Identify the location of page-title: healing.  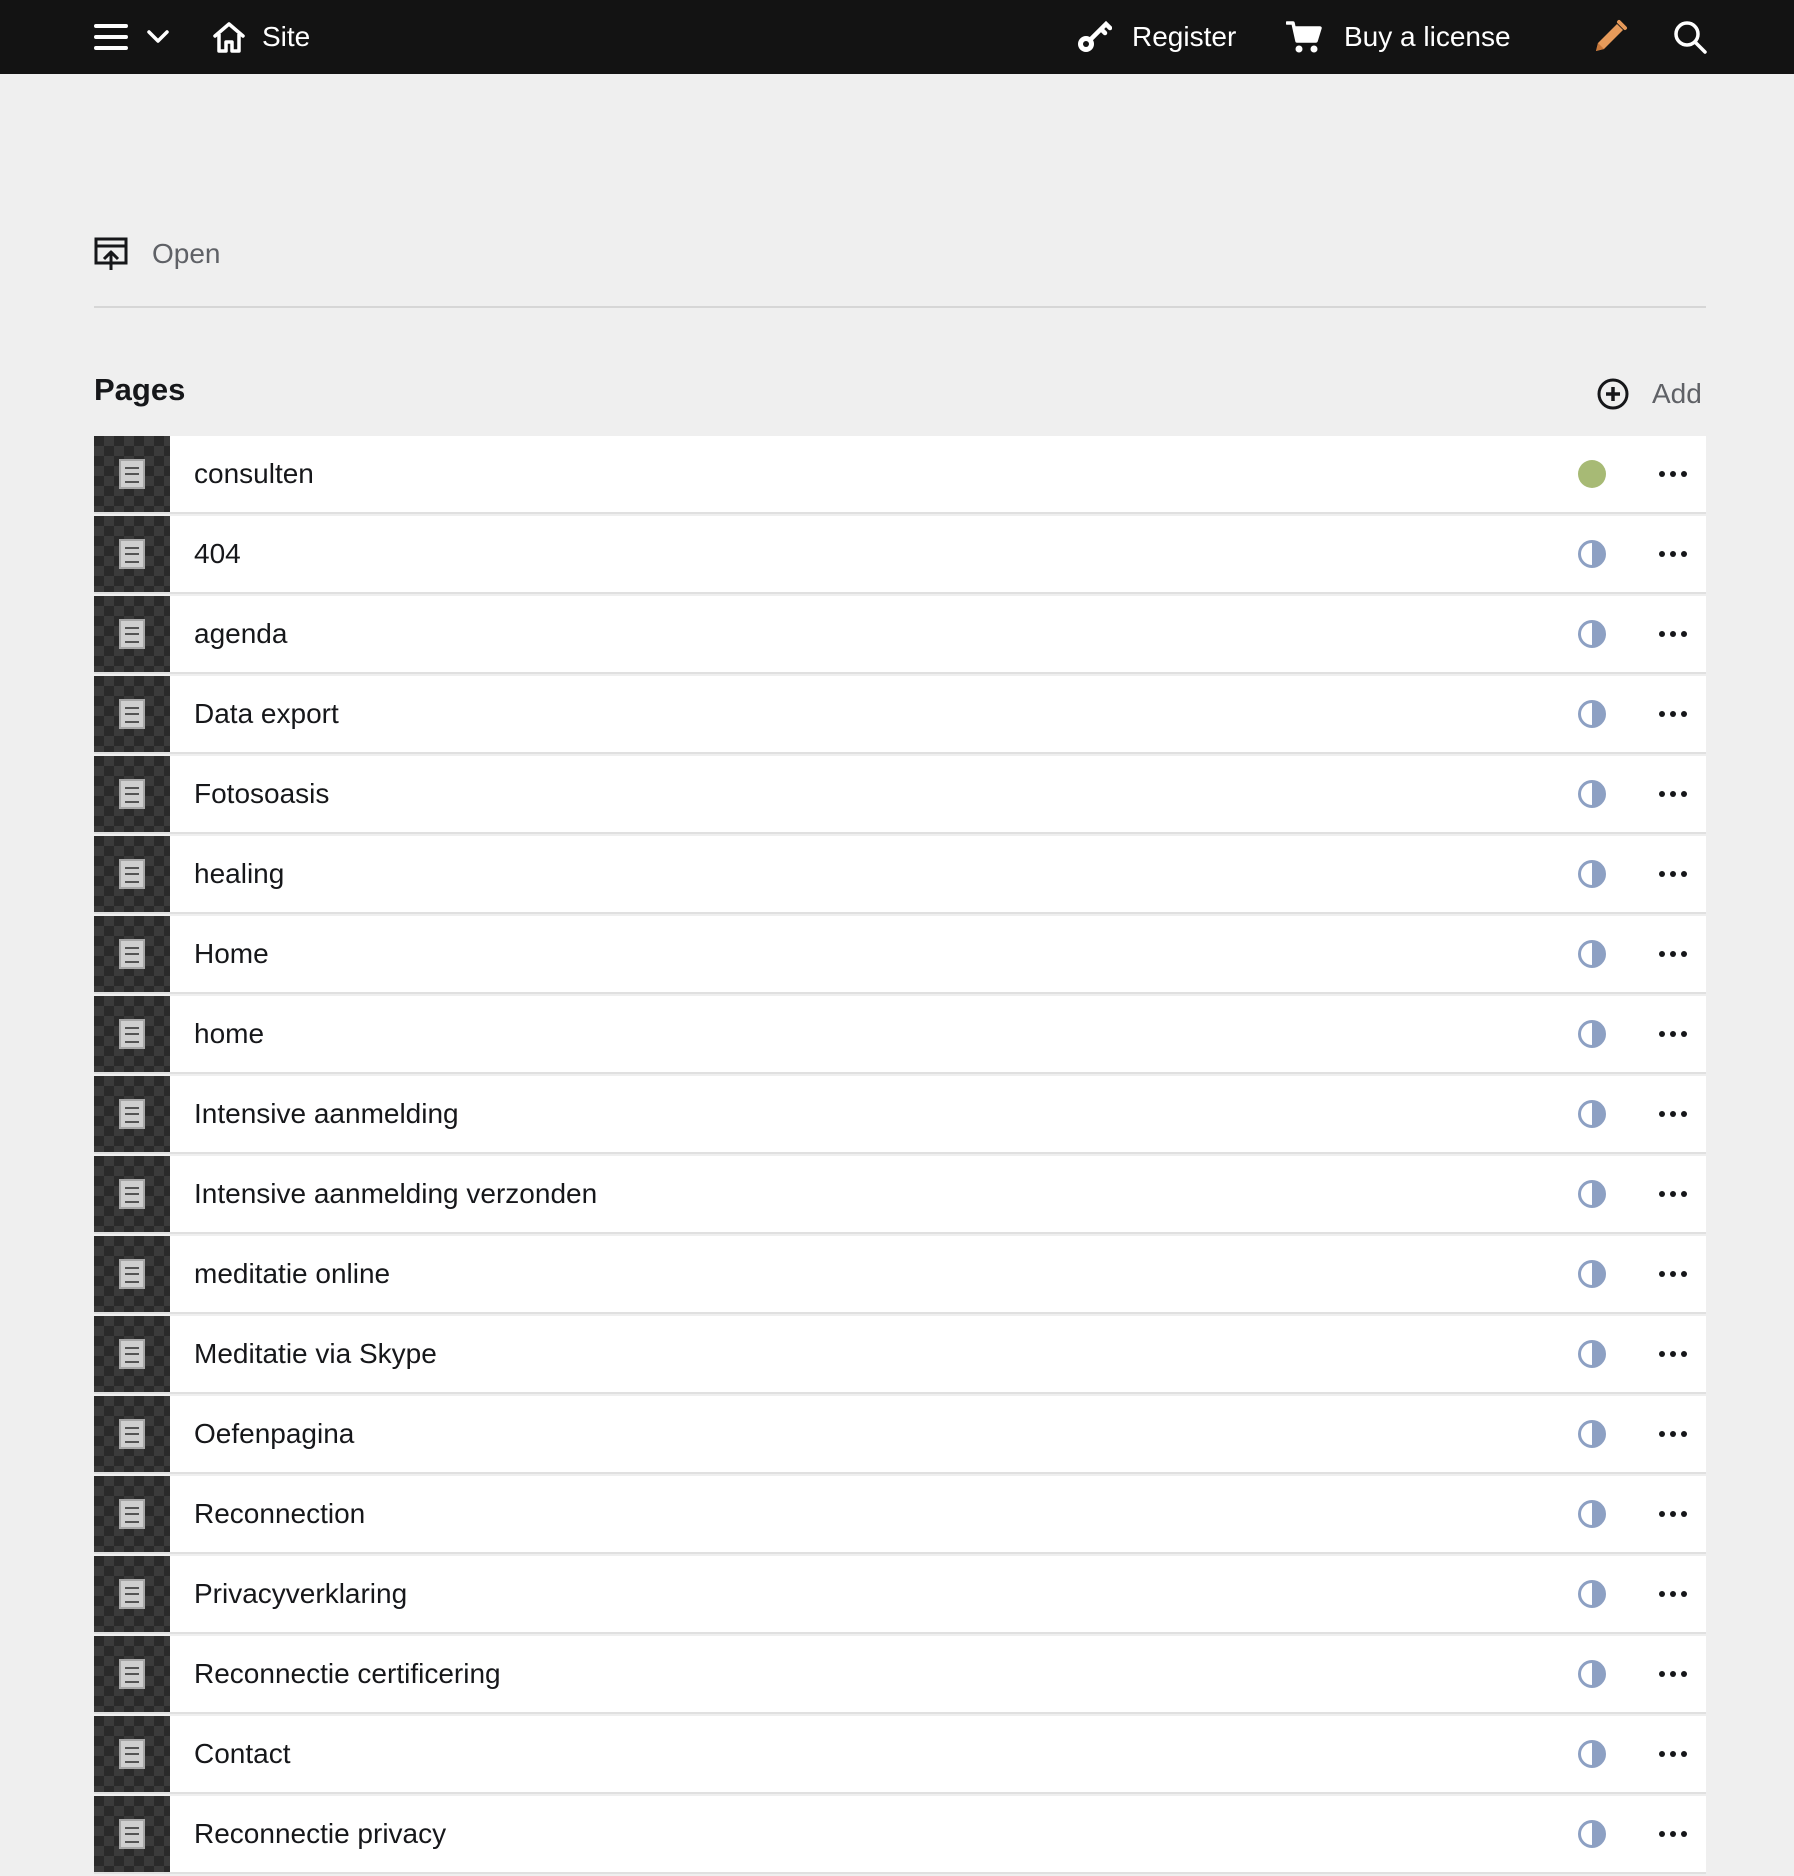
(938, 874).